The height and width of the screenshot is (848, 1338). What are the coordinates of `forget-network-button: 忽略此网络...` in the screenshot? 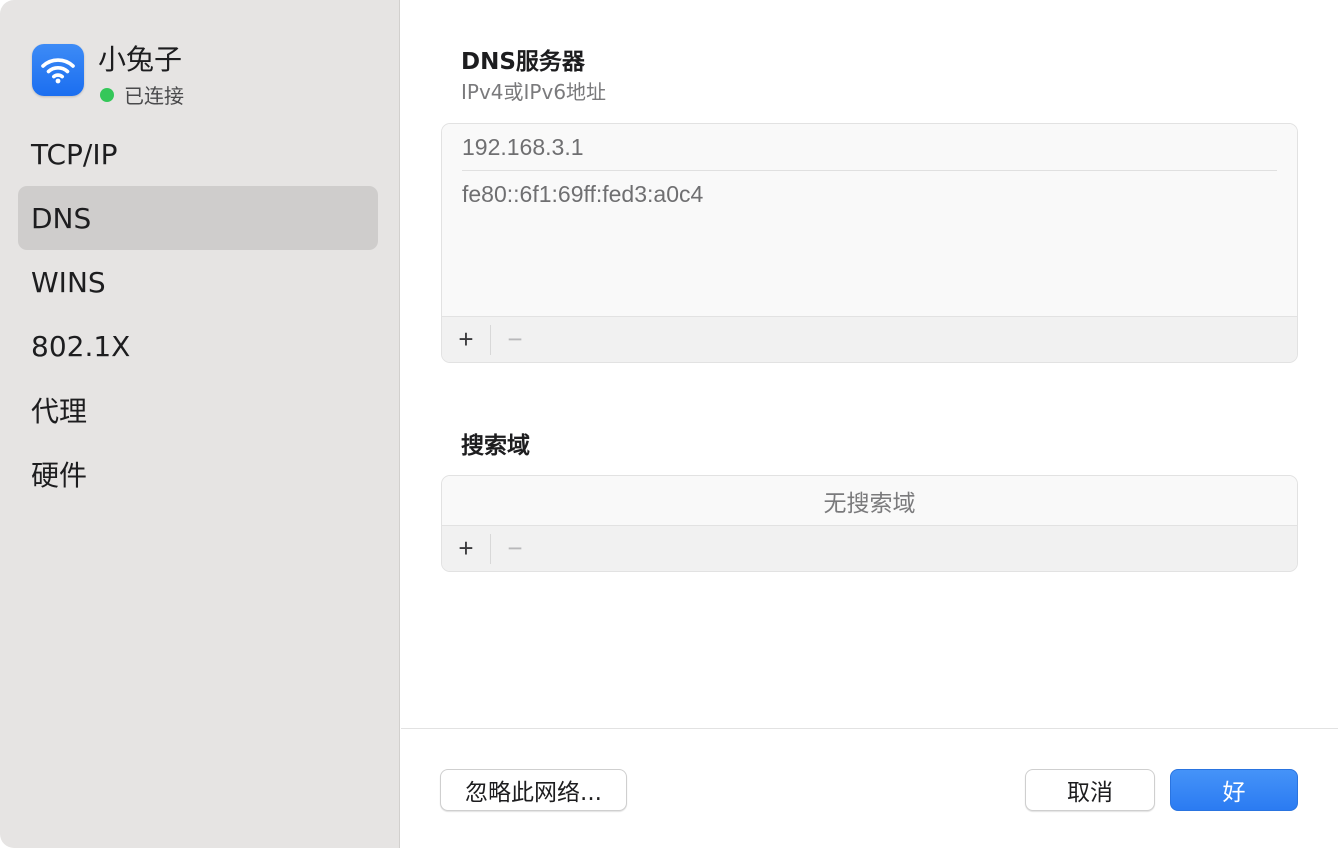 It's located at (533, 790).